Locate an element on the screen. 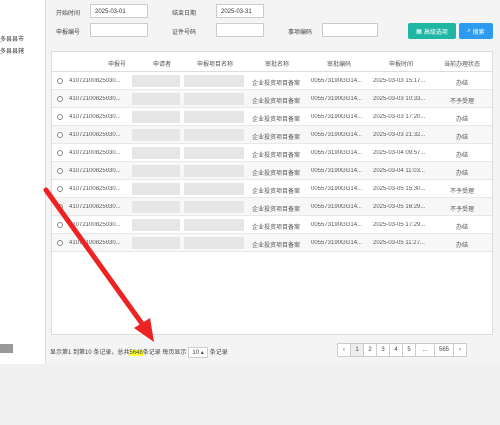 This screenshot has height=425, width=500. arrow-shaft is located at coordinates (97, 261).